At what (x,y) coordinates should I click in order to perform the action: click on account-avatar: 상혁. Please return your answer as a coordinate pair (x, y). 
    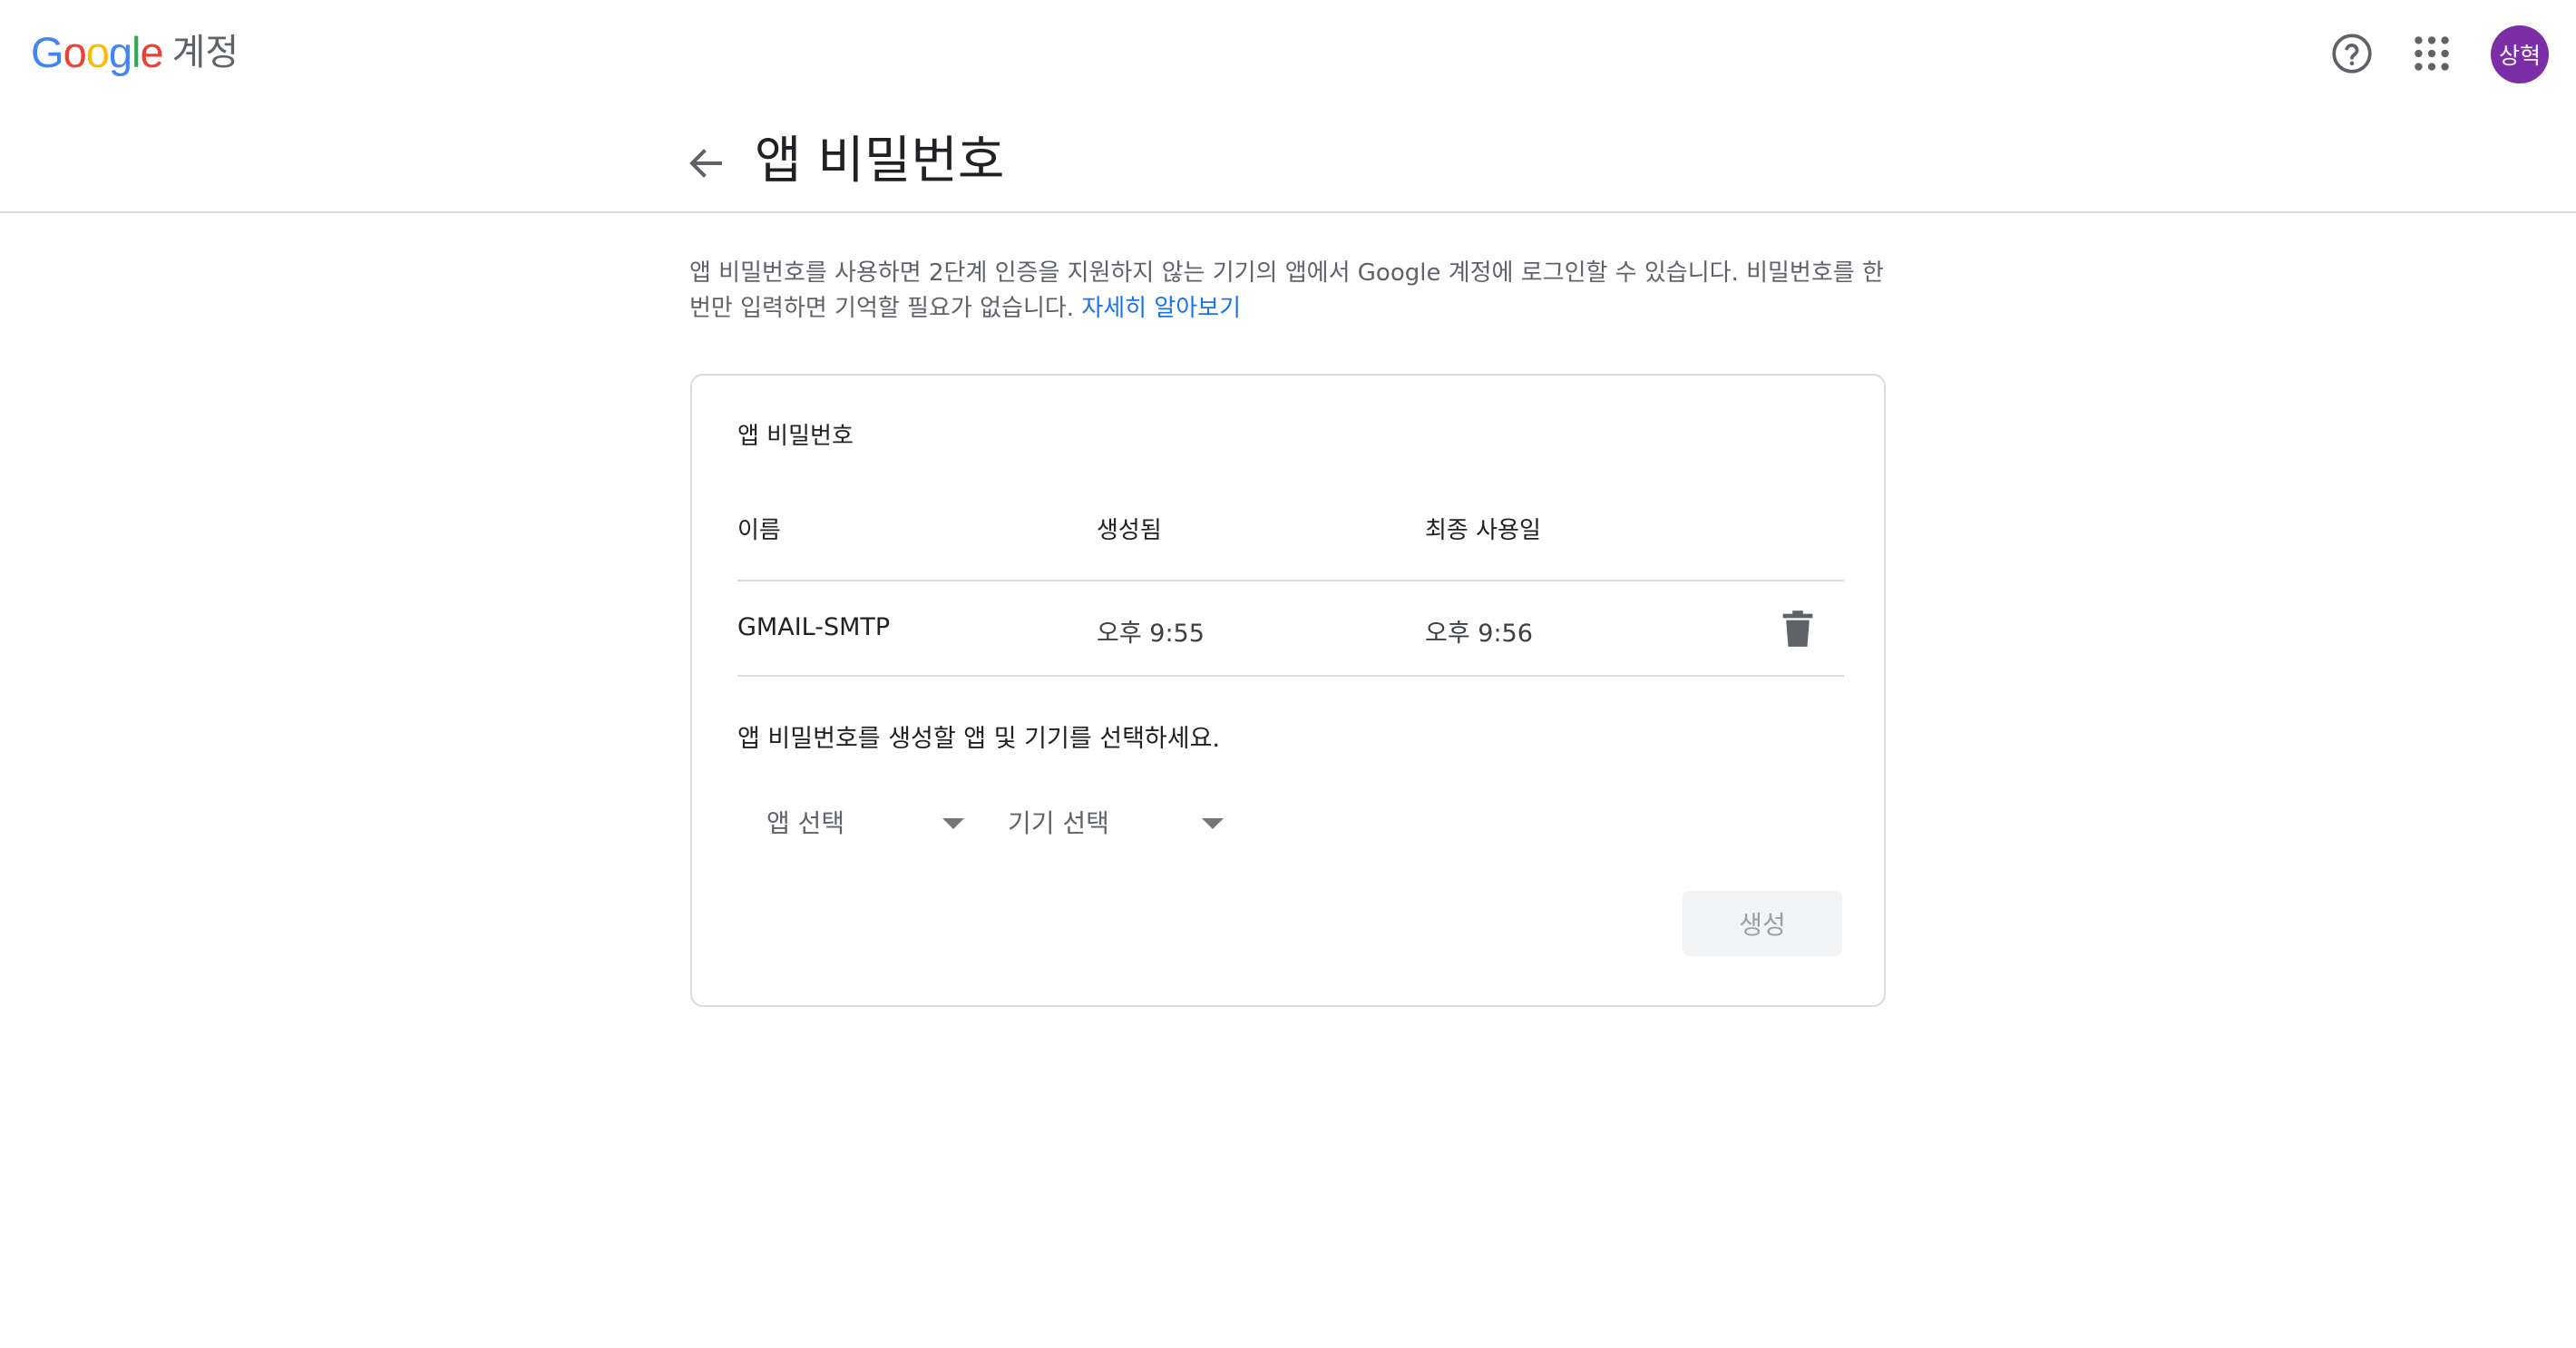
    Looking at the image, I should click on (2520, 54).